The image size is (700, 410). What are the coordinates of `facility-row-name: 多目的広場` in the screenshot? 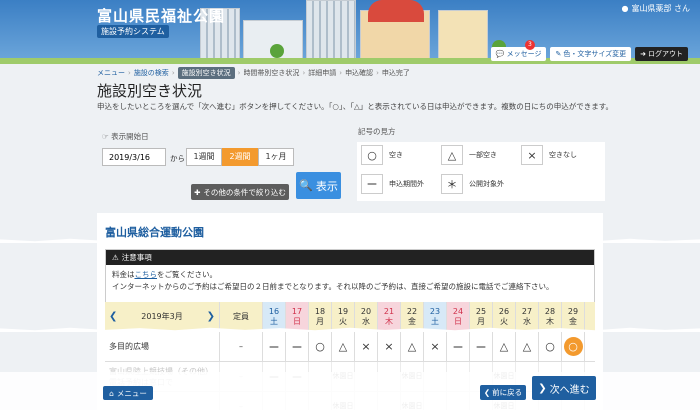 It's located at (162, 346).